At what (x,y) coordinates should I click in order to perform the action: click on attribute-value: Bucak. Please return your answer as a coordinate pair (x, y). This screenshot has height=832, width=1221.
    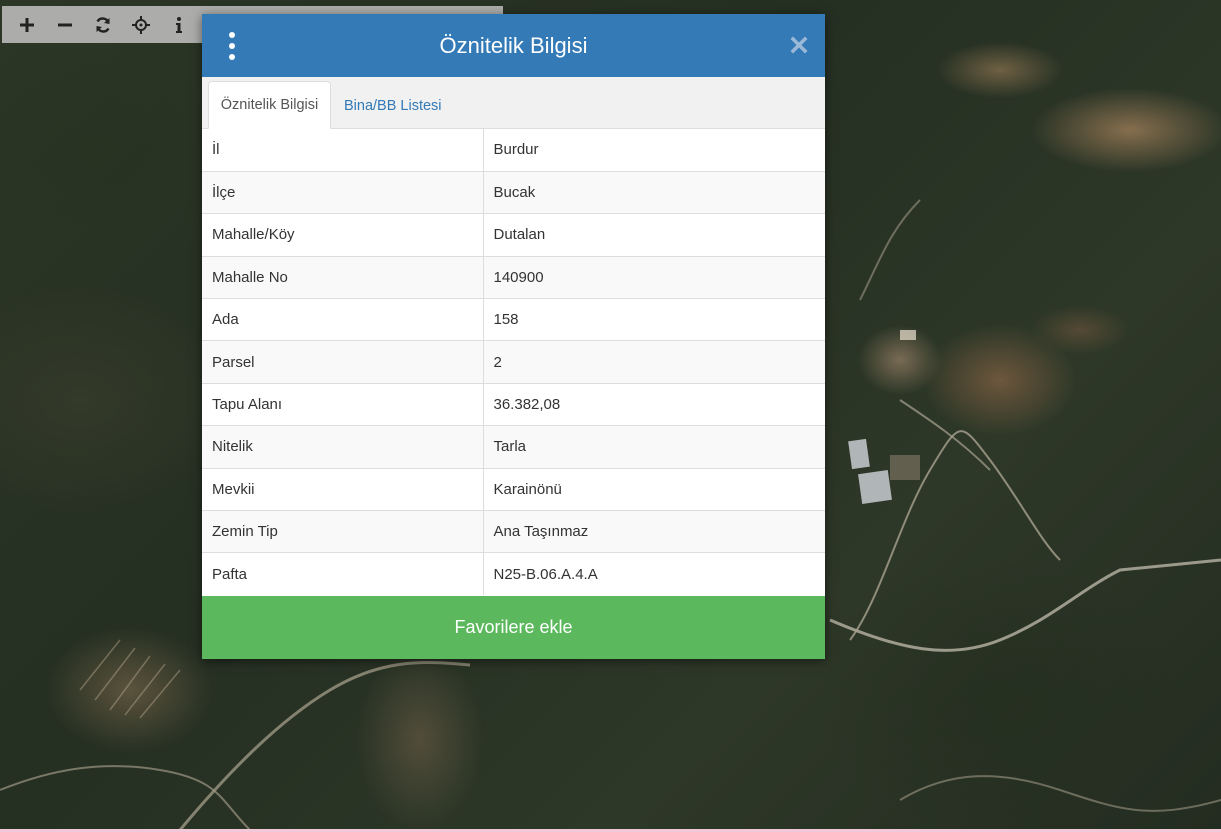
    Looking at the image, I should click on (654, 192).